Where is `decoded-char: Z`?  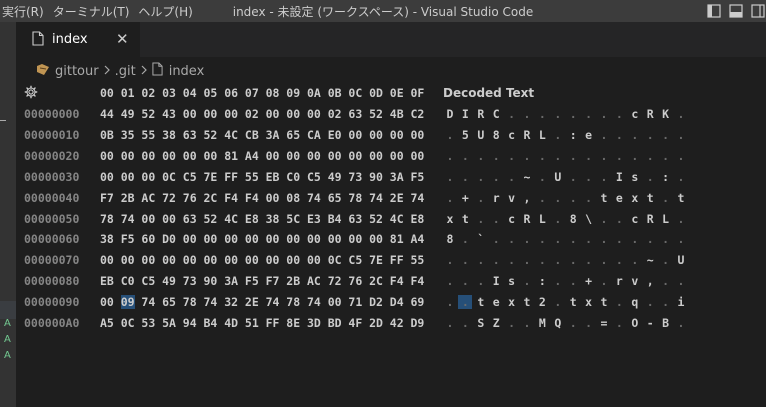 decoded-char: Z is located at coordinates (496, 323).